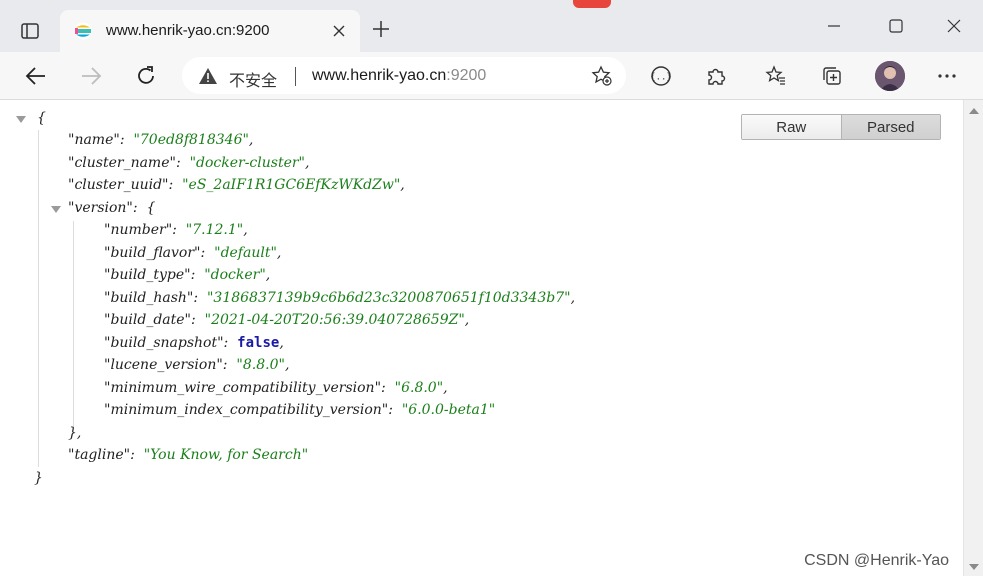  I want to click on view-mode-toggle: Raw Parsed, so click(841, 127).